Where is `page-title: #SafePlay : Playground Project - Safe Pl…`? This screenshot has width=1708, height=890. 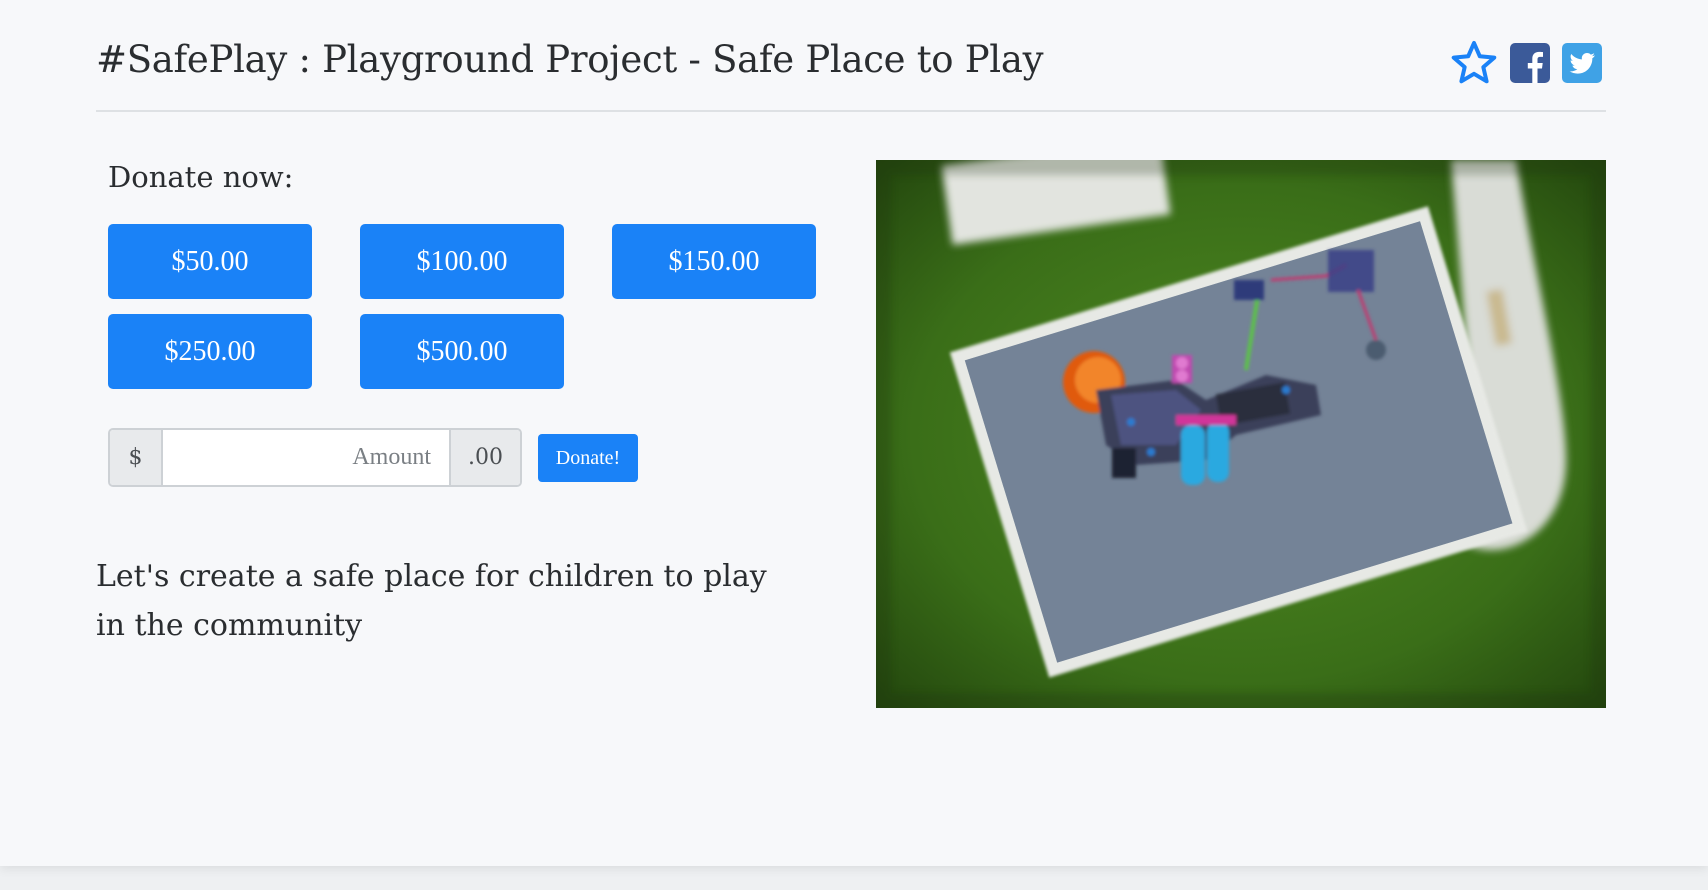 page-title: #SafePlay : Playground Project - Safe Pl… is located at coordinates (570, 59).